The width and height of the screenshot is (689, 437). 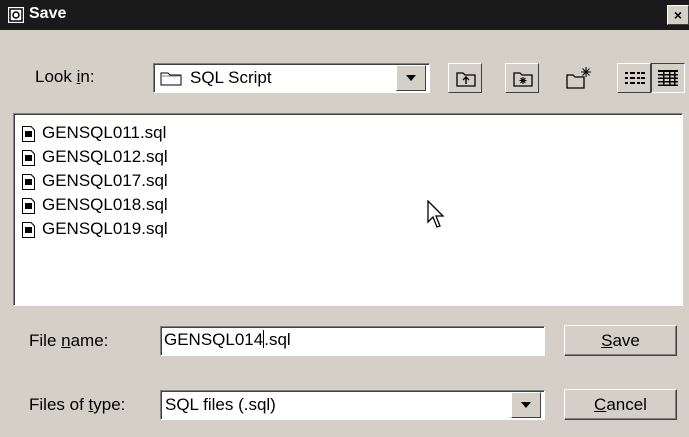 What do you see at coordinates (291, 78) in the screenshot?
I see `look-in-dropdown: SQL Script` at bounding box center [291, 78].